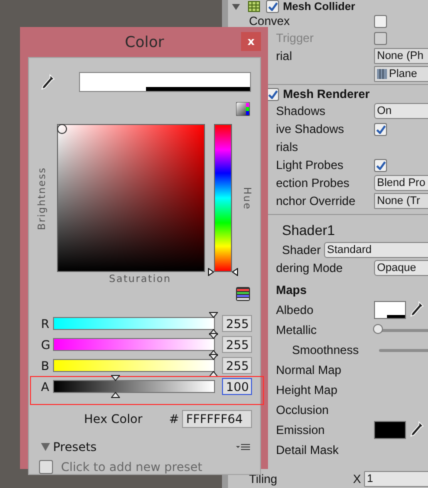 The width and height of the screenshot is (428, 488). I want to click on property-label: ection Probes, so click(313, 183).